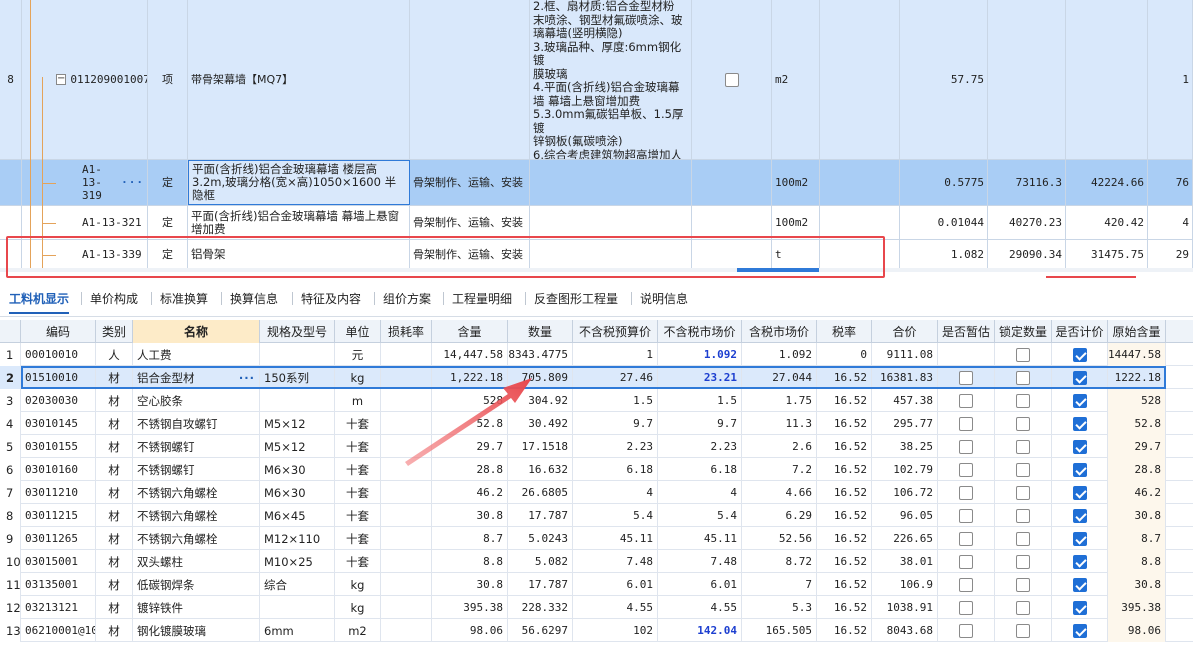 This screenshot has height=649, width=1193. I want to click on cell-lock, so click(1023, 469).